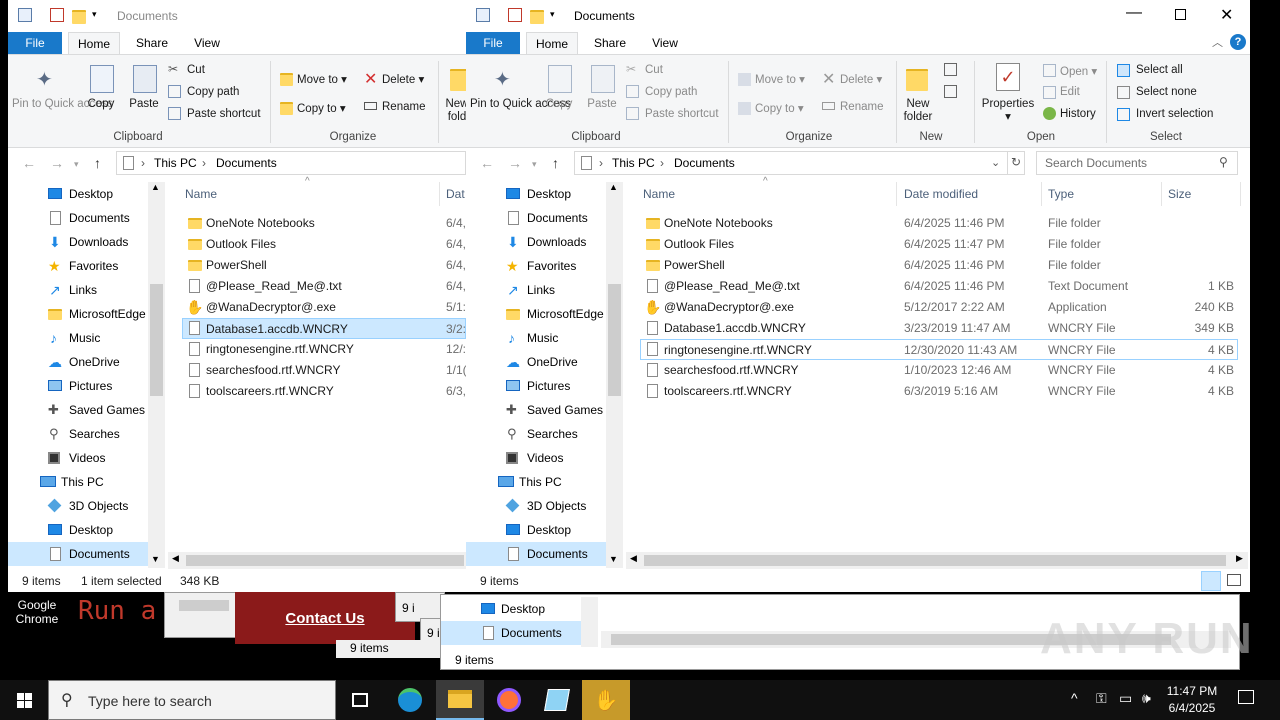 The image size is (1280, 720). I want to click on new-folder-button: New folder, so click(918, 111).